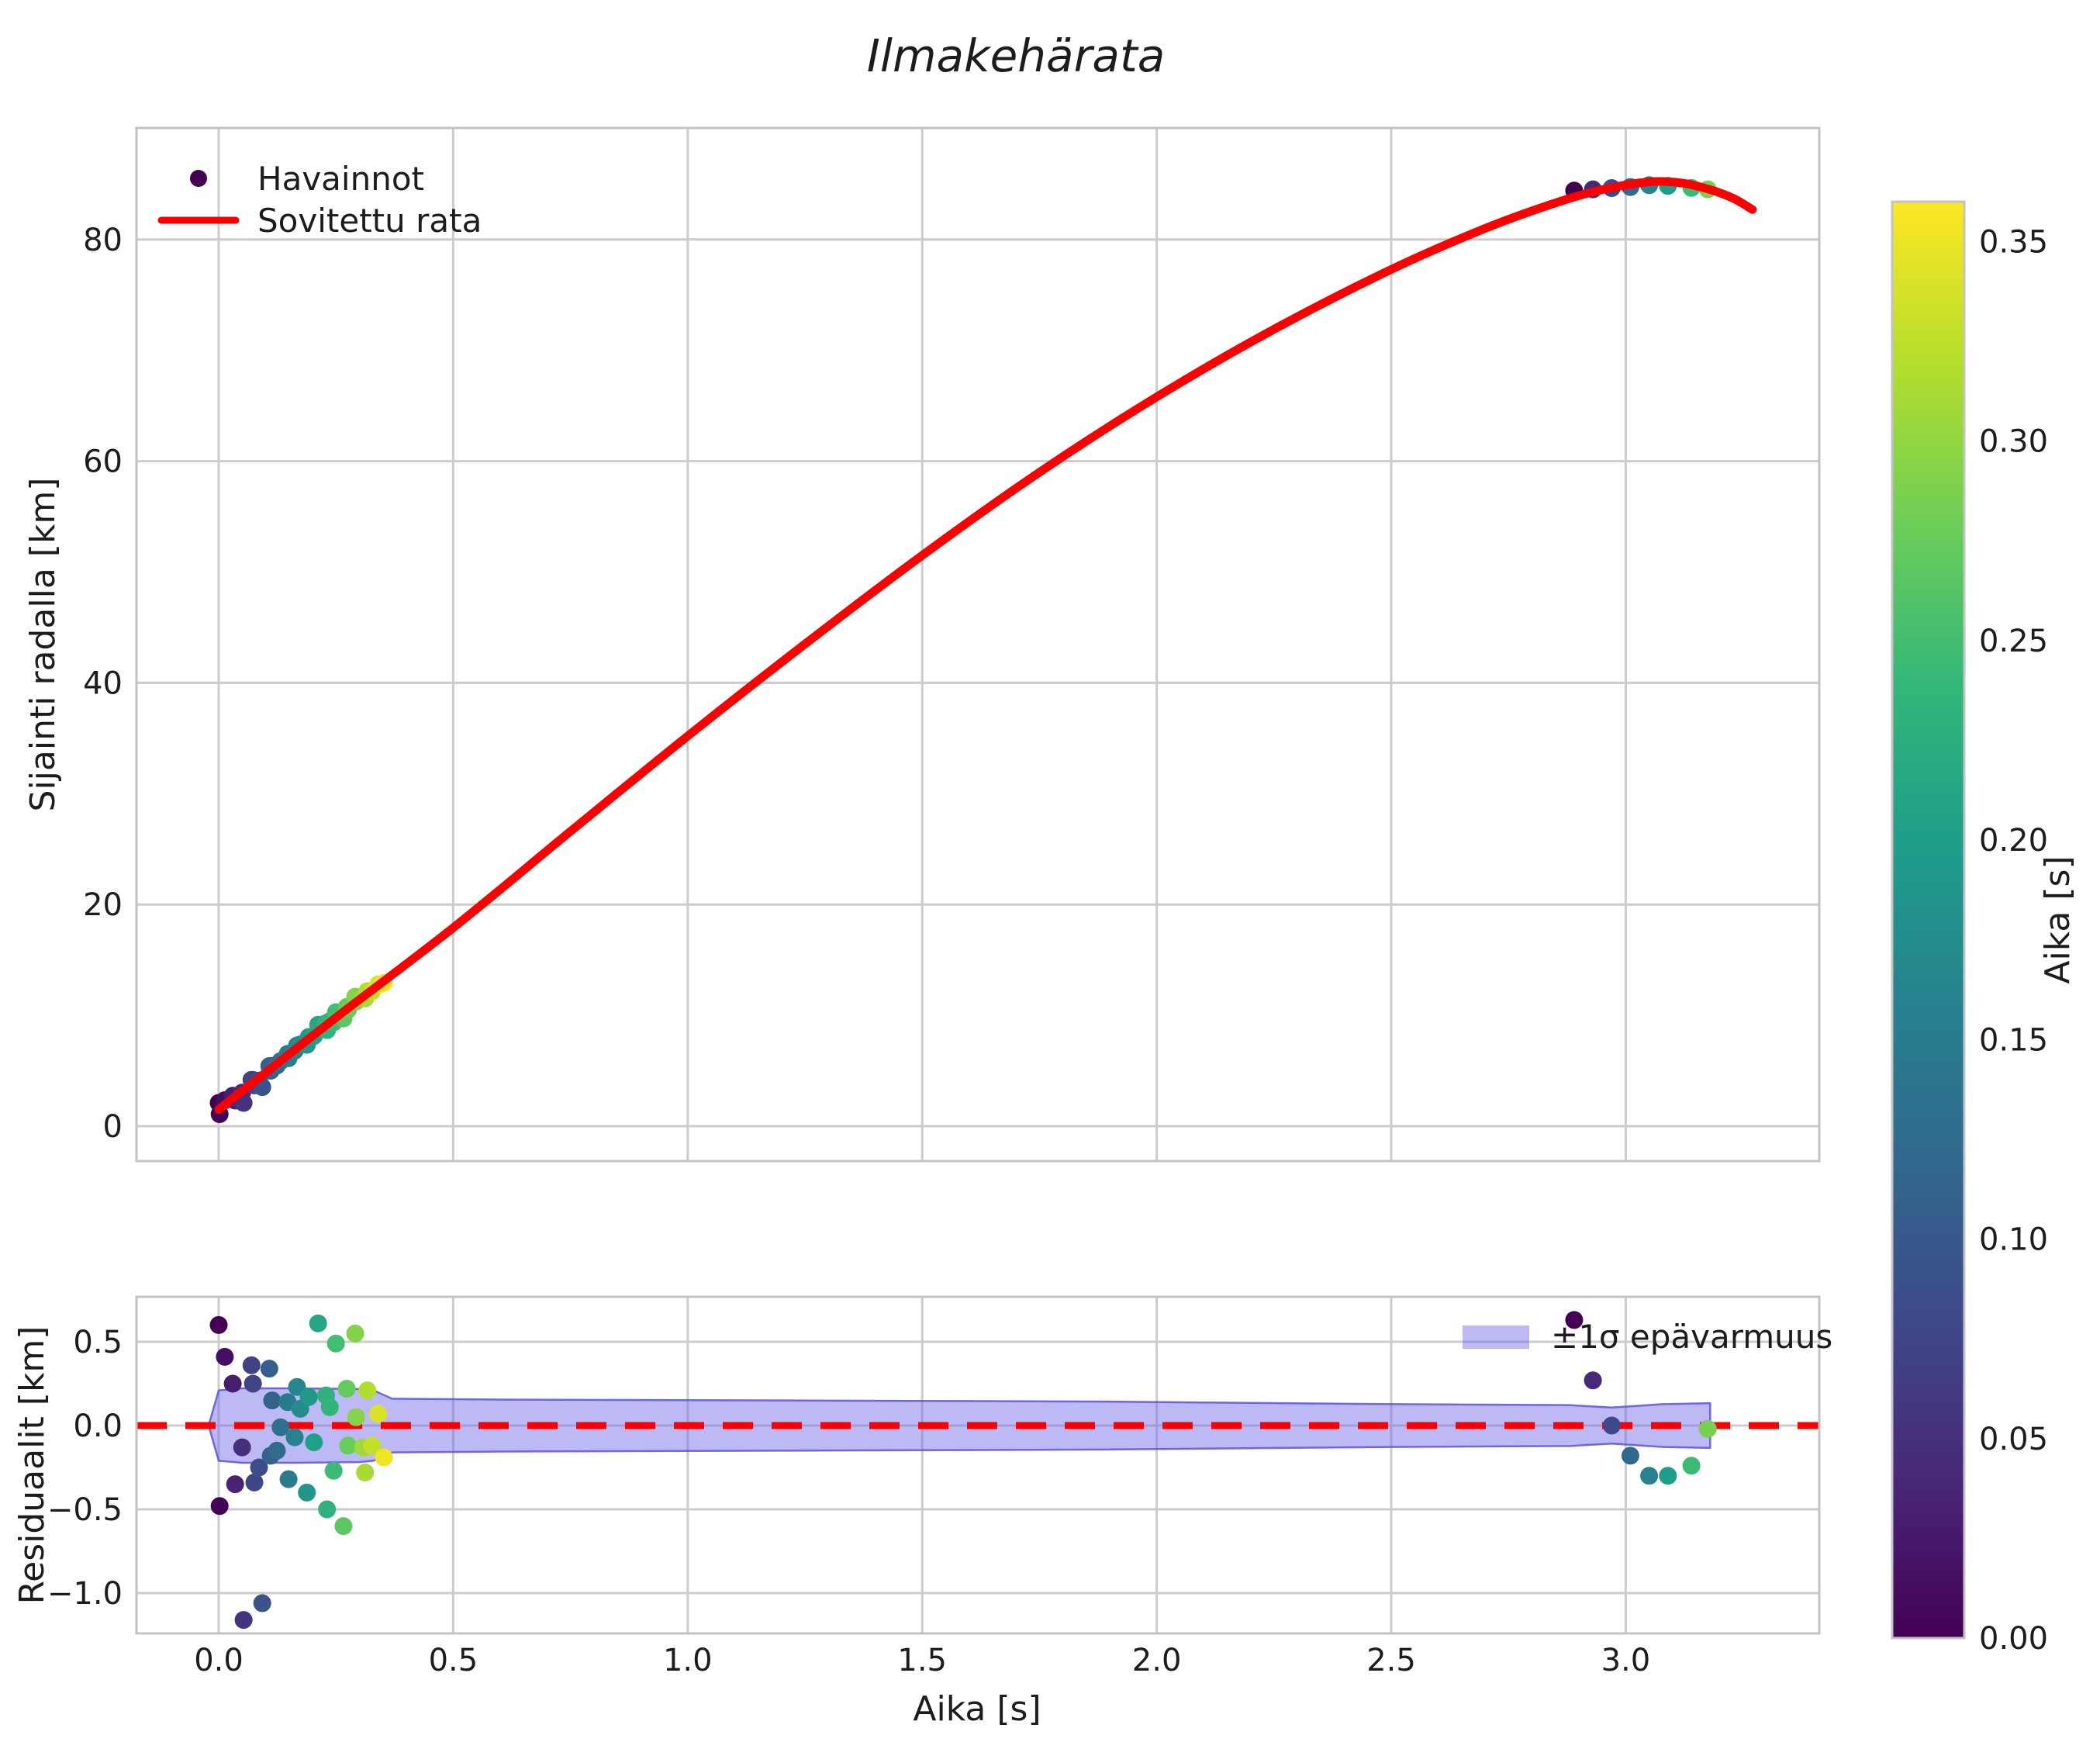 This screenshot has height=1742, width=2100. What do you see at coordinates (369, 221) in the screenshot?
I see `legend-label-fit: Sovitettu rata` at bounding box center [369, 221].